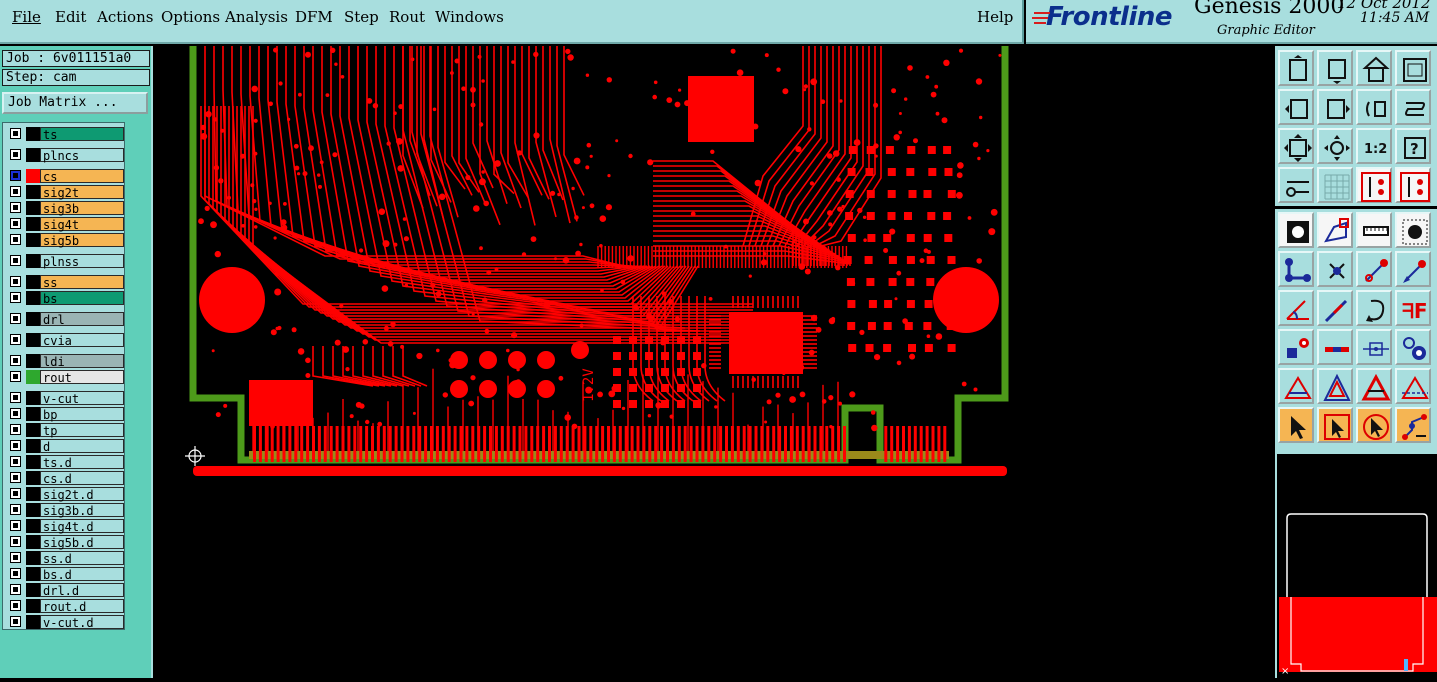 This screenshot has height=682, width=1437. I want to click on layer-row-bs.d: bs.d, so click(65, 574).